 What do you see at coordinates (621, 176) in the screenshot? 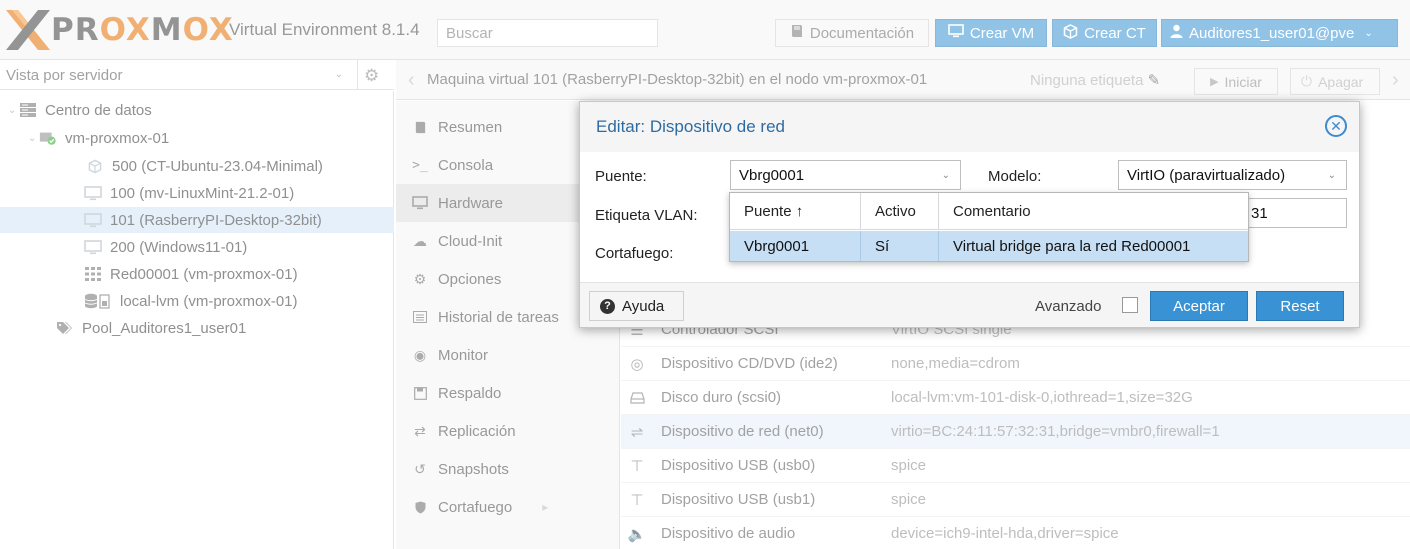
I see `bridge-label: Puente:` at bounding box center [621, 176].